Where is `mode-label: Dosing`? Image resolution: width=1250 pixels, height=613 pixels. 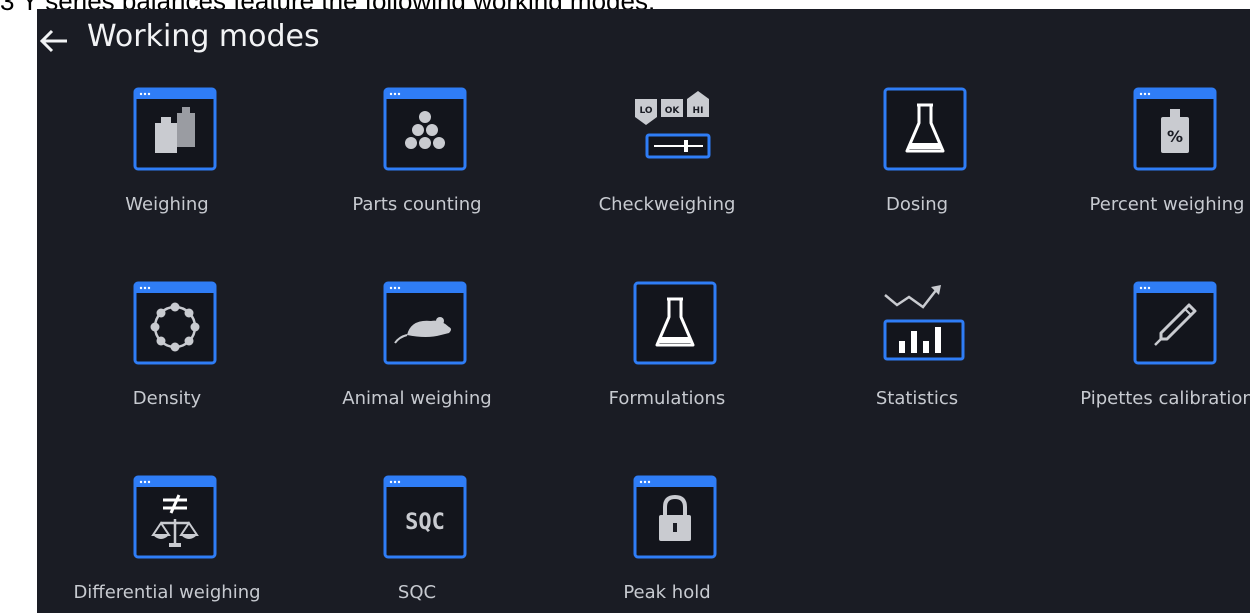
mode-label: Dosing is located at coordinates (917, 204).